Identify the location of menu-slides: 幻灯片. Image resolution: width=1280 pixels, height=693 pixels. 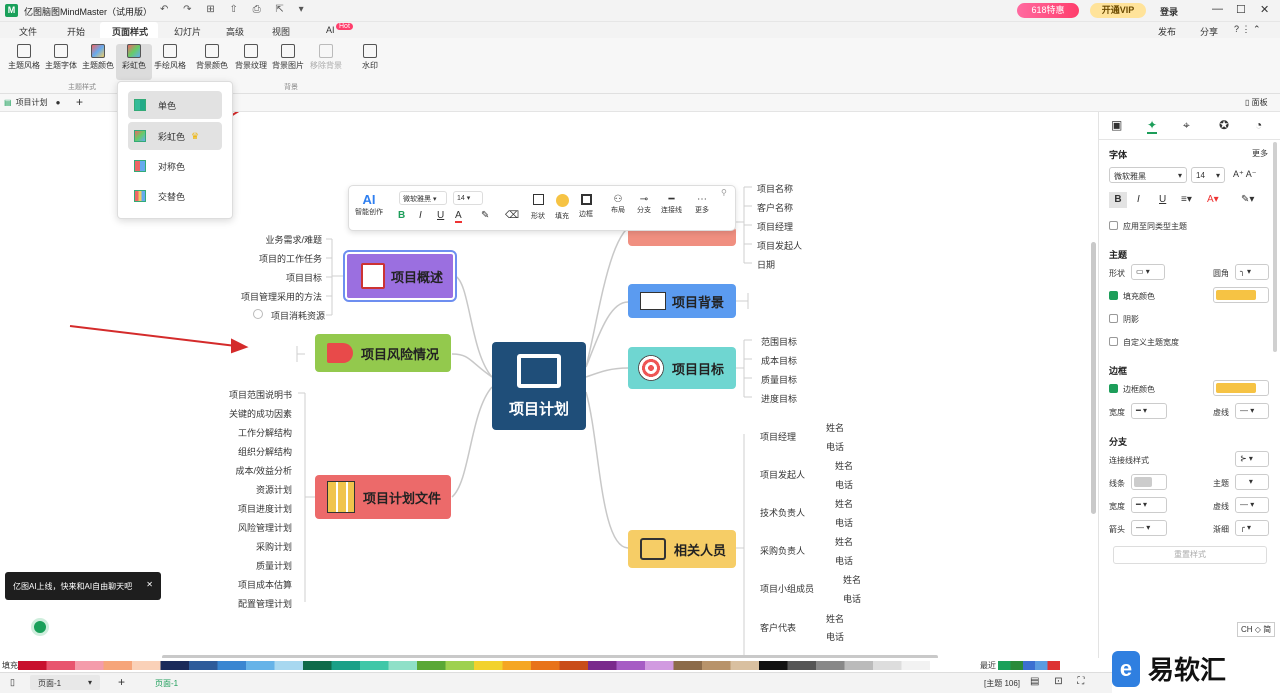
(187, 31).